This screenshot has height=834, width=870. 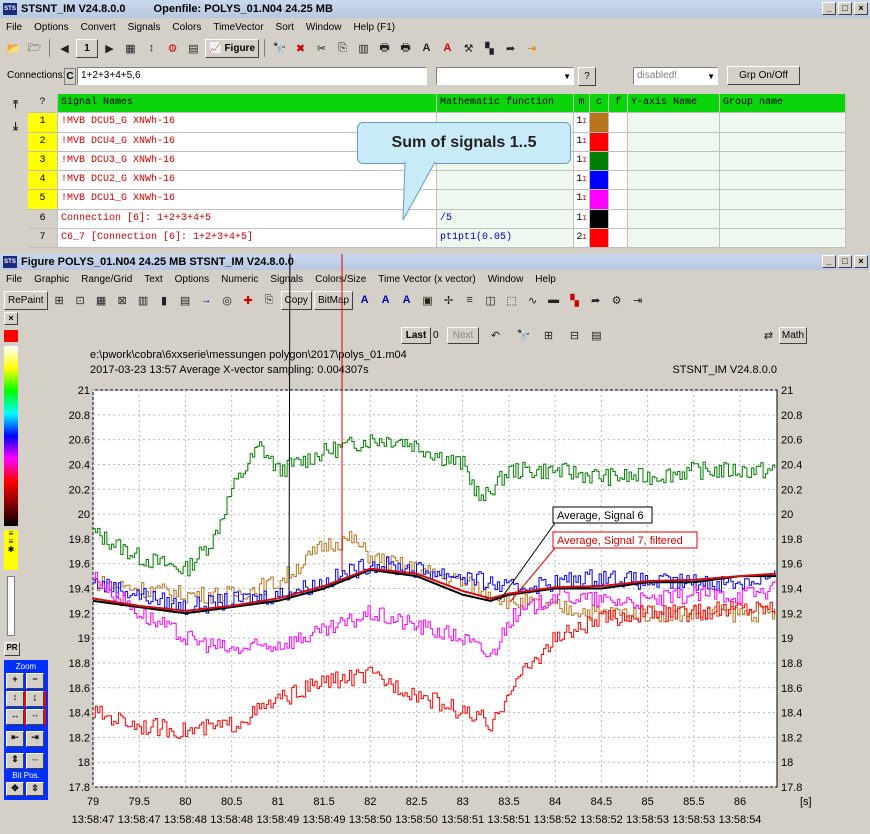 I want to click on binoculars-icon: 🔭, so click(x=279, y=48).